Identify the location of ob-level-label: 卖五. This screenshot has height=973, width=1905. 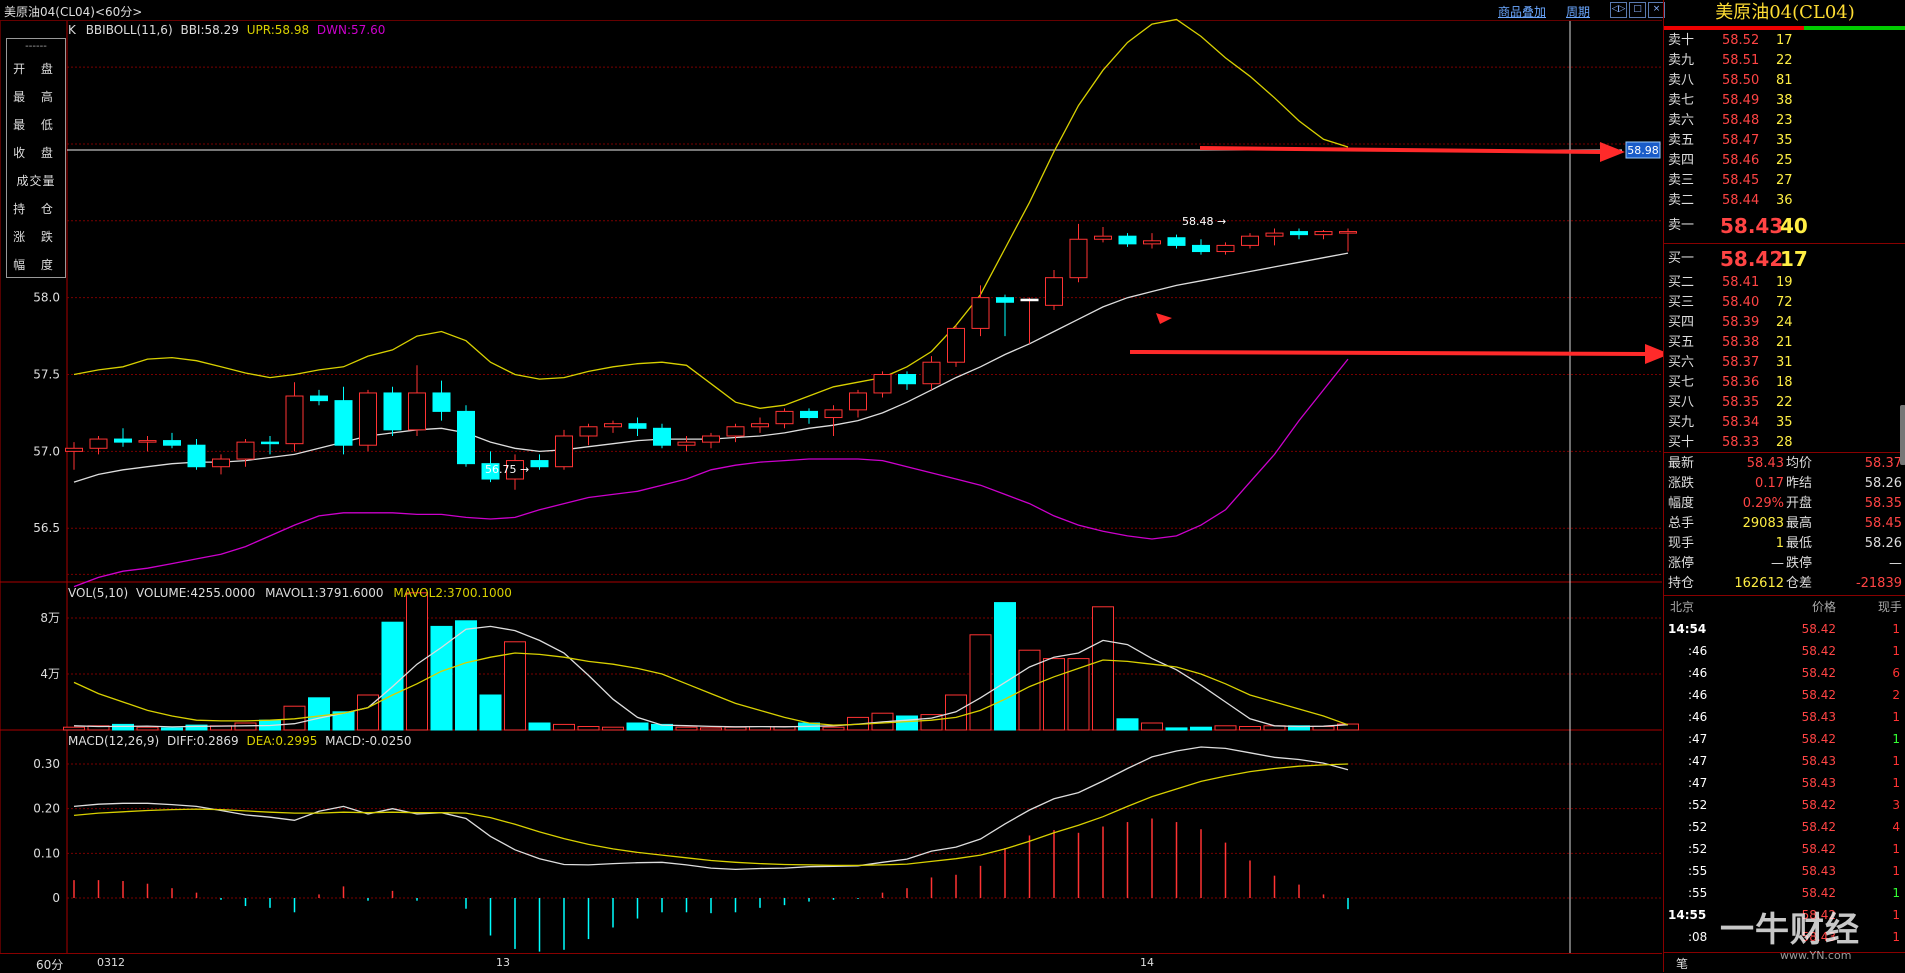
(1681, 140).